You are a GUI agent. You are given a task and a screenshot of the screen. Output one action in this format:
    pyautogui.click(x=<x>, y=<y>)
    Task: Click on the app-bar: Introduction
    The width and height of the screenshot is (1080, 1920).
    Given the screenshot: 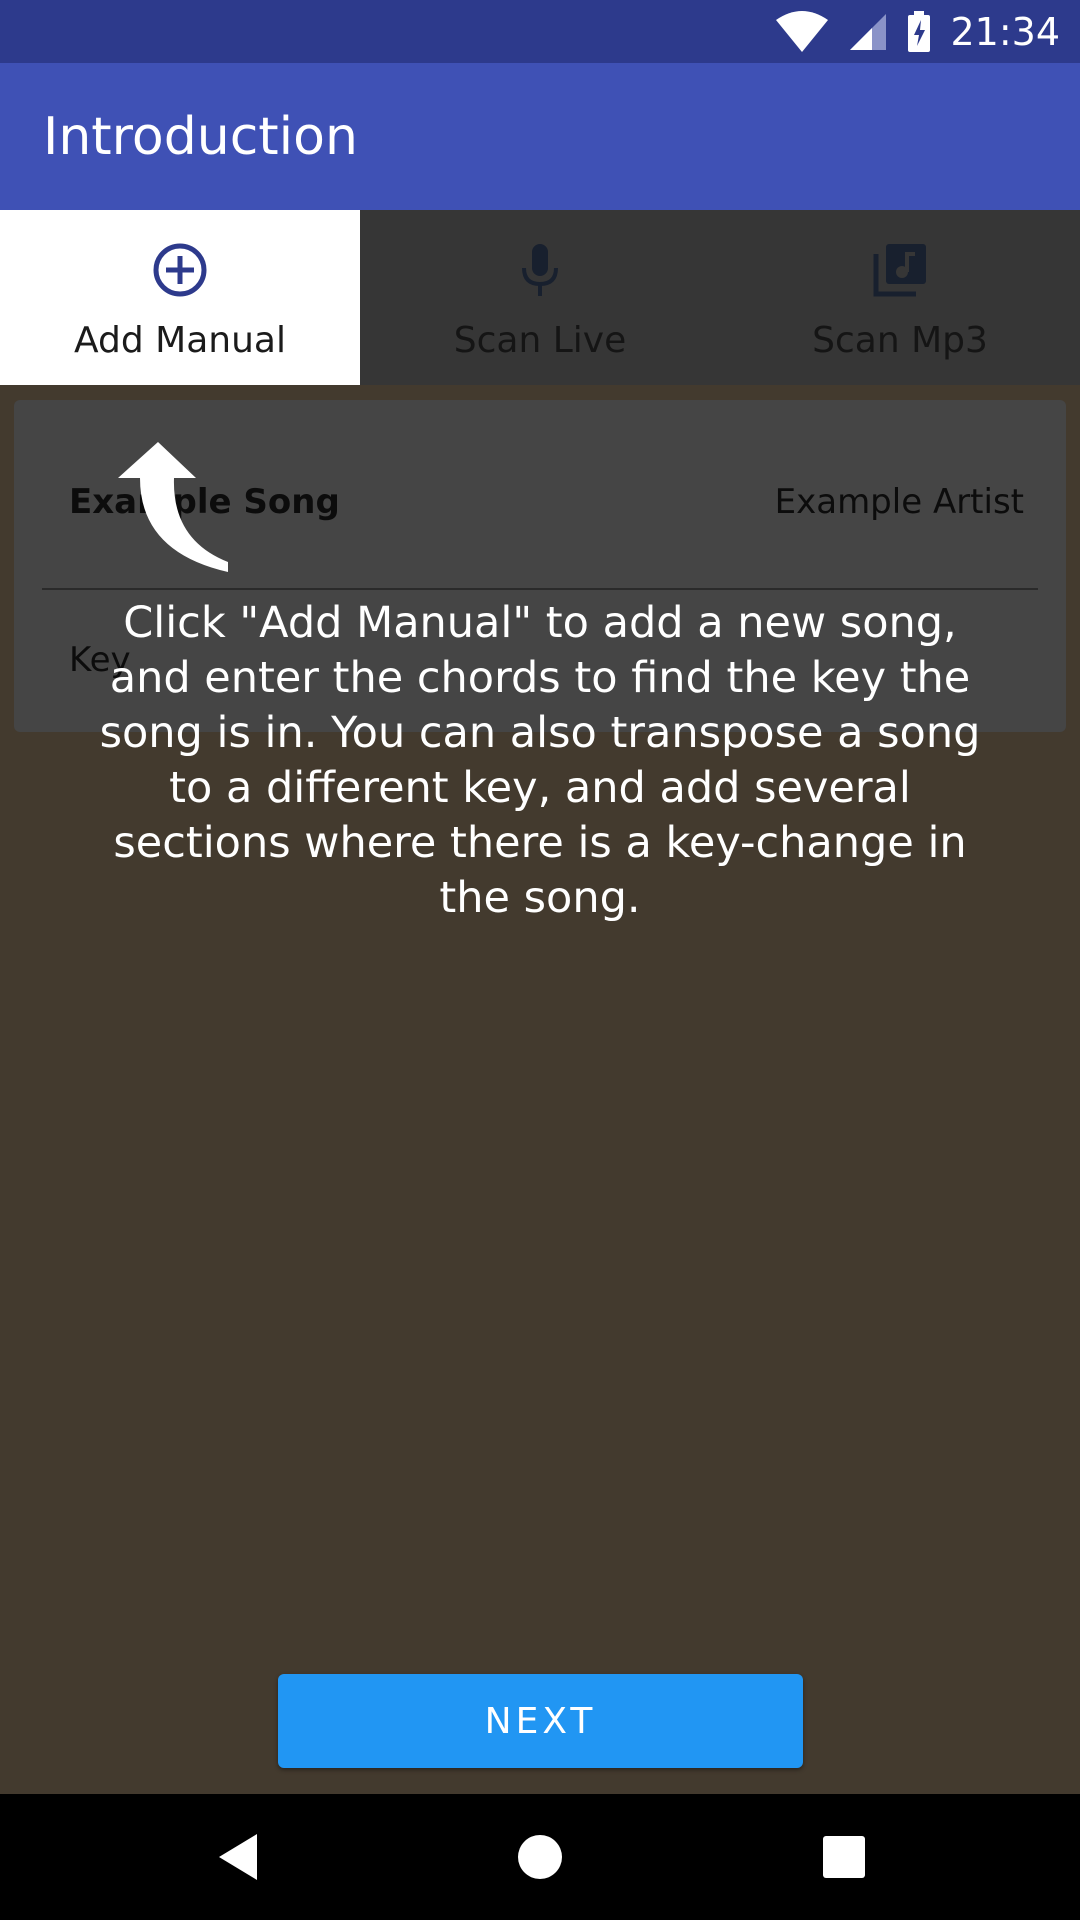 What is the action you would take?
    pyautogui.click(x=540, y=136)
    